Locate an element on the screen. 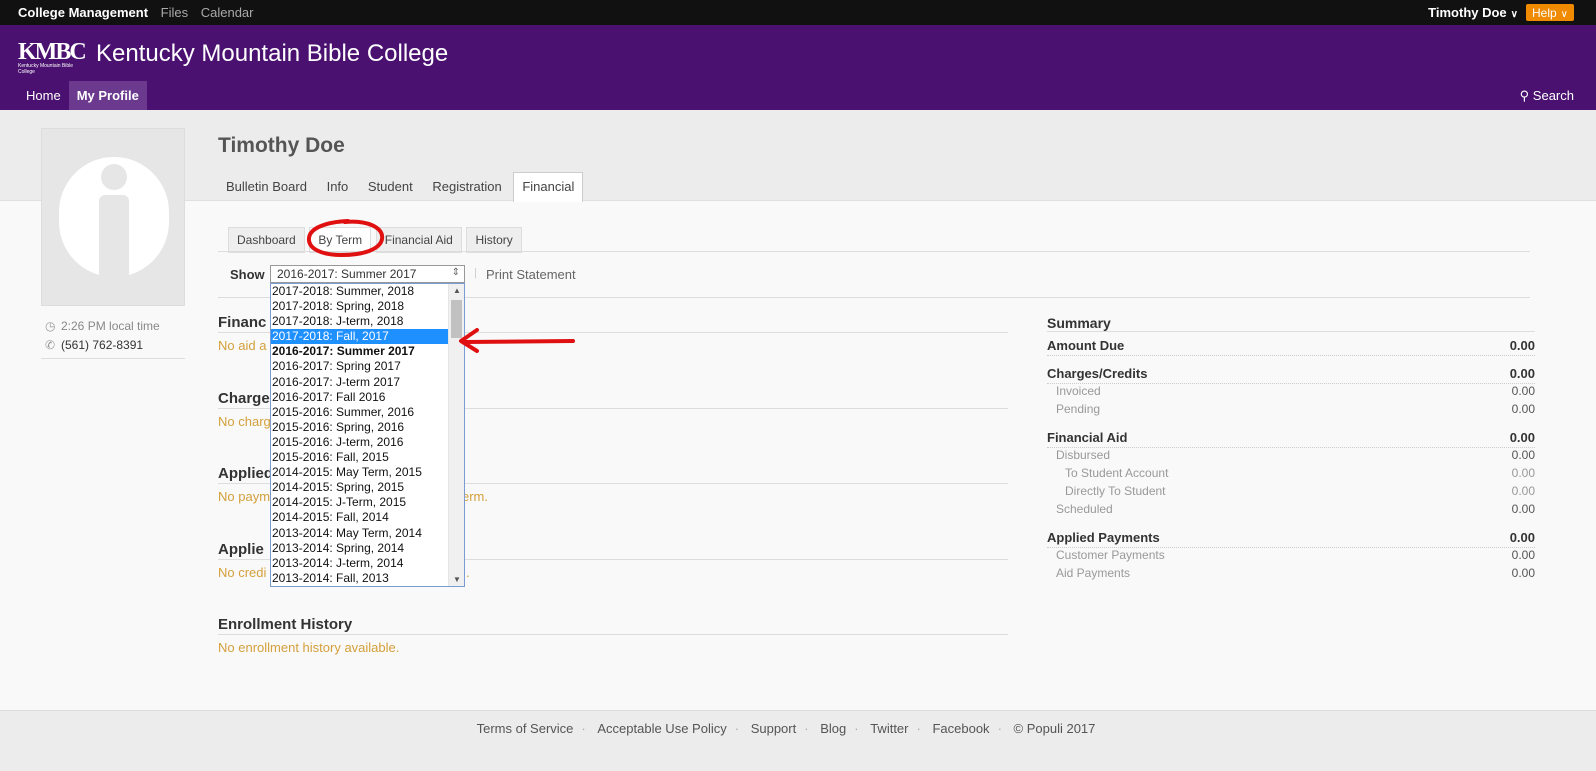 The image size is (1596, 771). page-title: Timothy Doe is located at coordinates (281, 145).